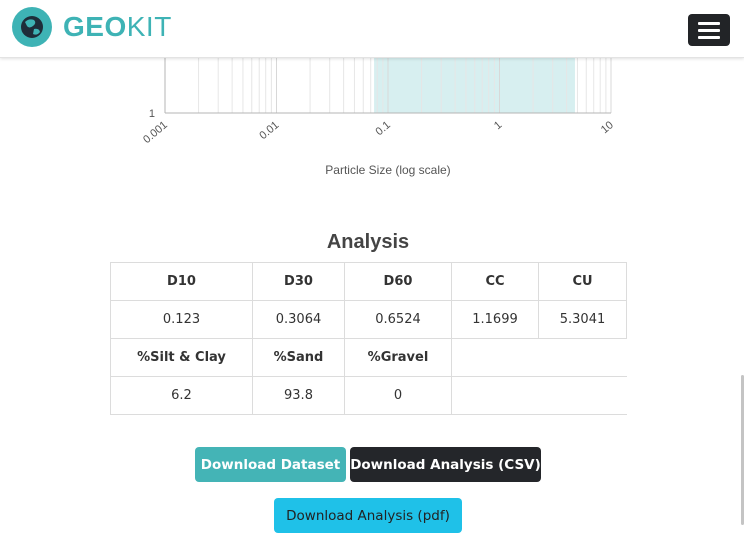 The height and width of the screenshot is (555, 744). What do you see at coordinates (95, 26) in the screenshot?
I see `brand-bold: GEO` at bounding box center [95, 26].